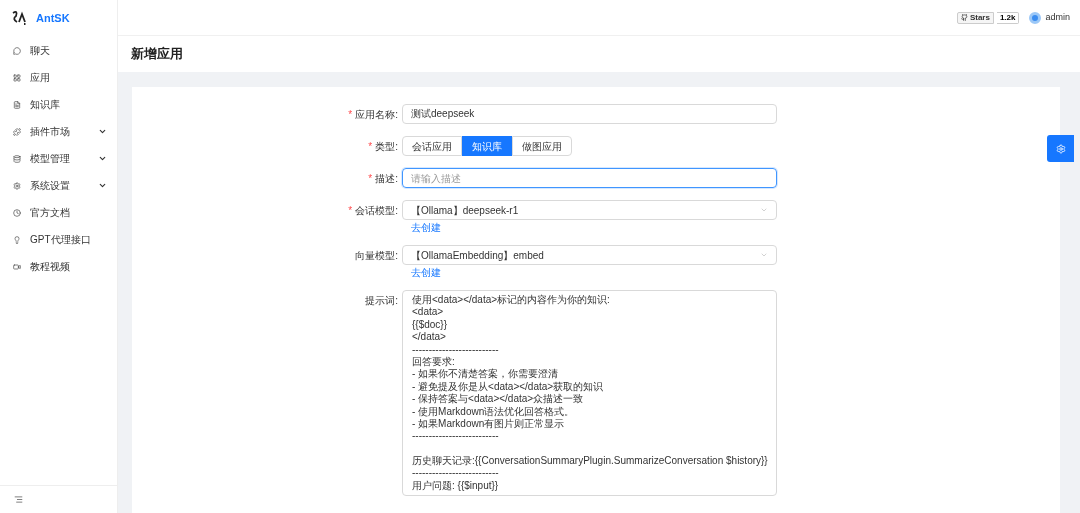  I want to click on sidebar-item: 系统设置, so click(58, 185).